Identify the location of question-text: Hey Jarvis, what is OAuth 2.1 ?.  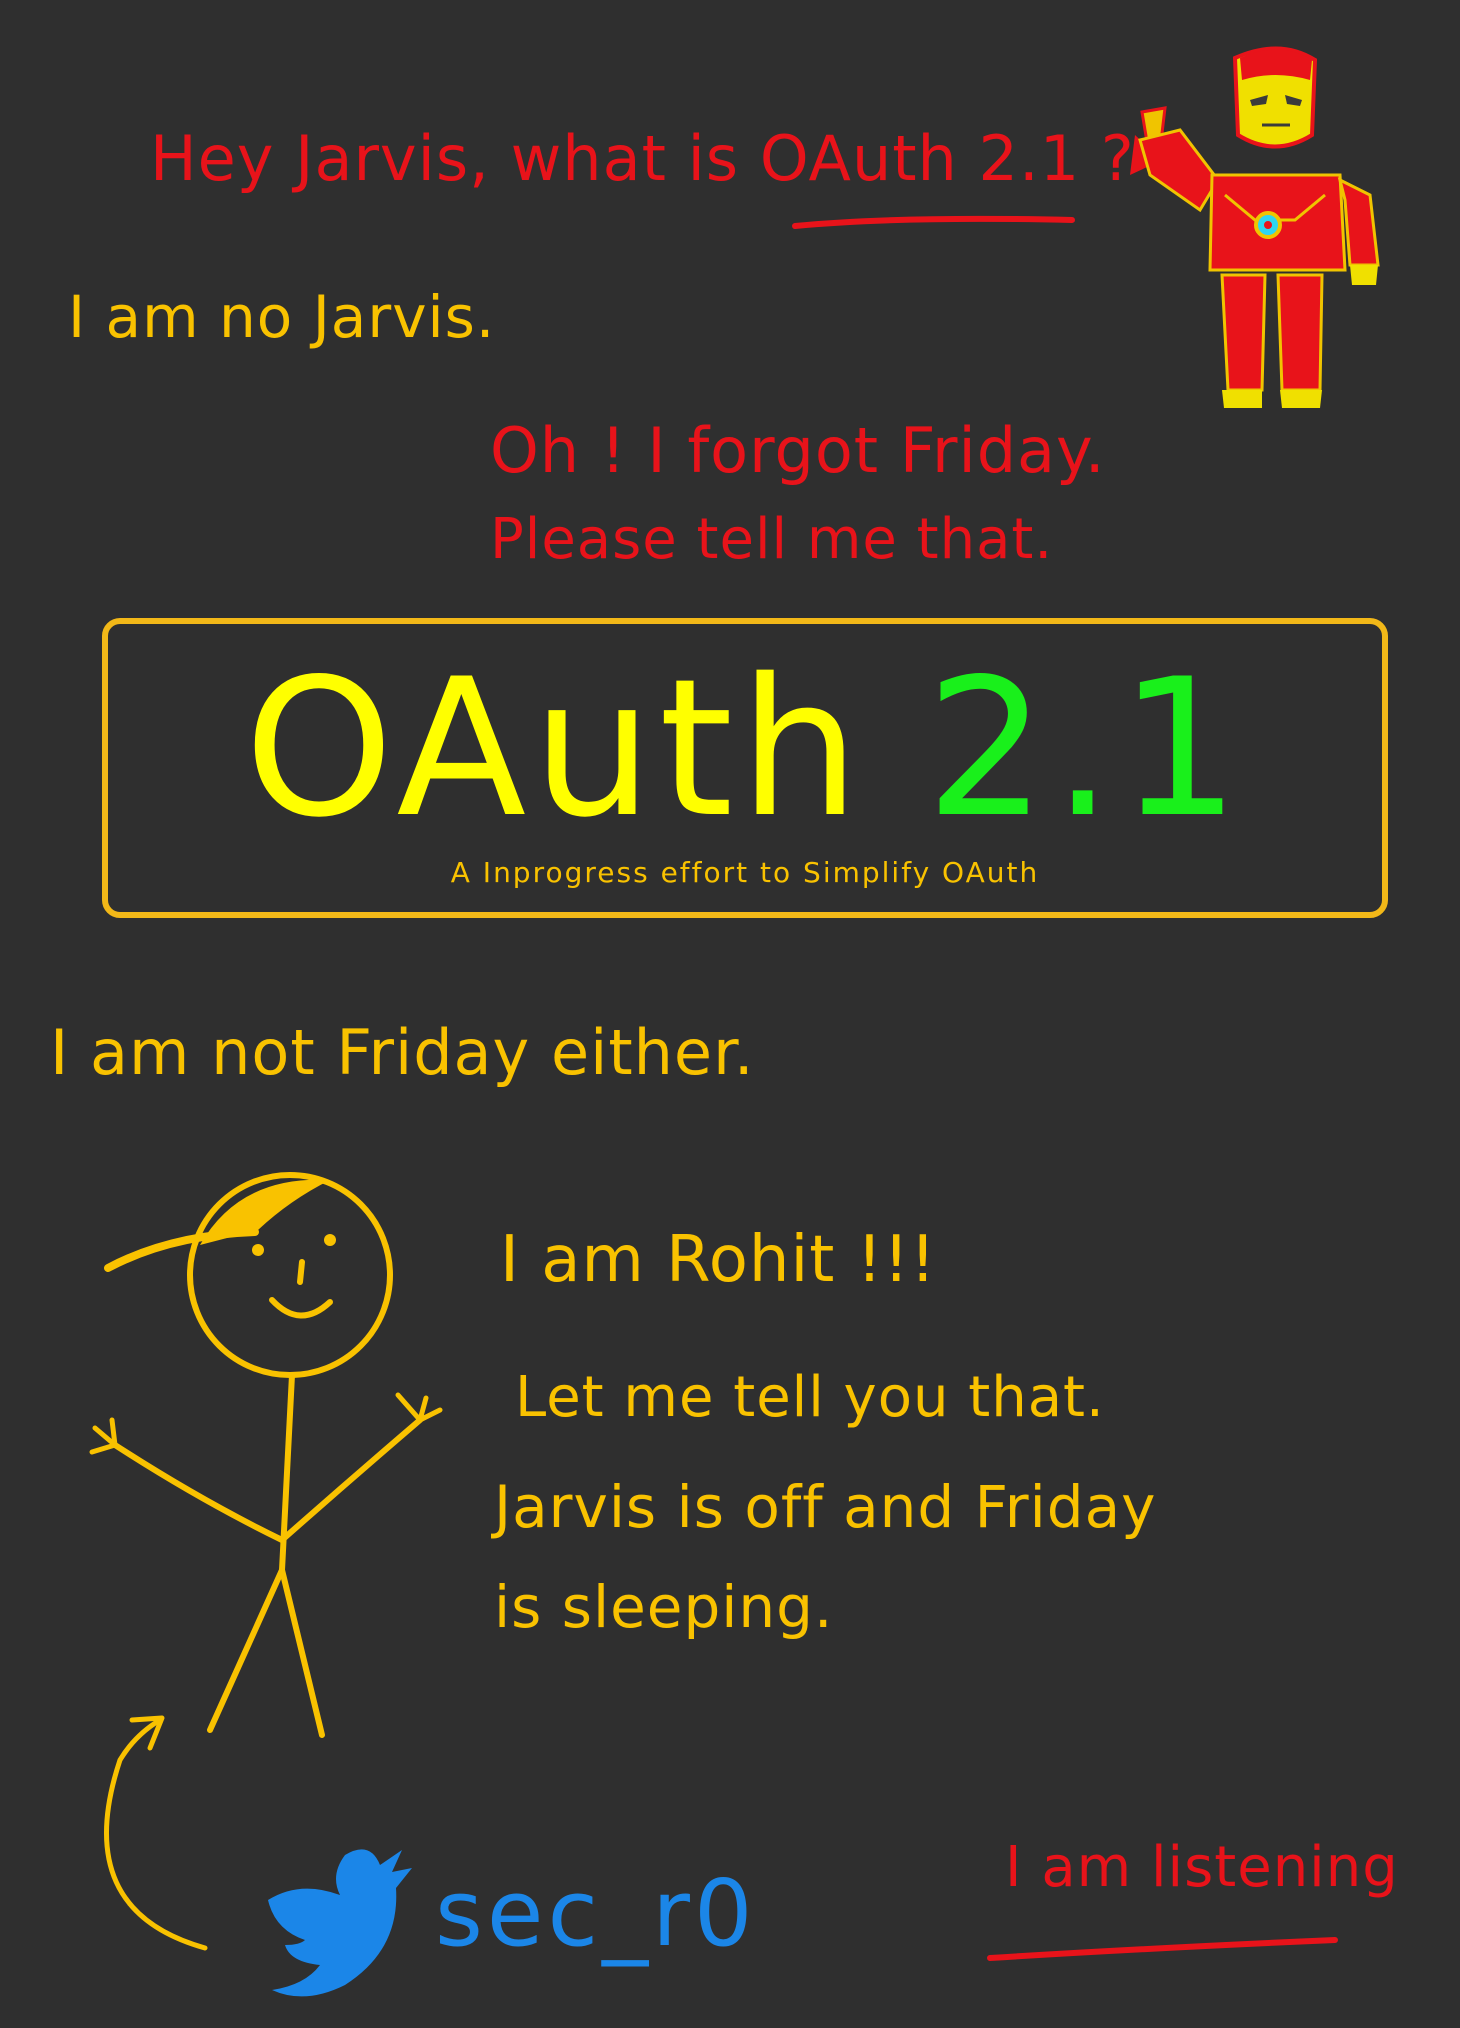
(642, 158).